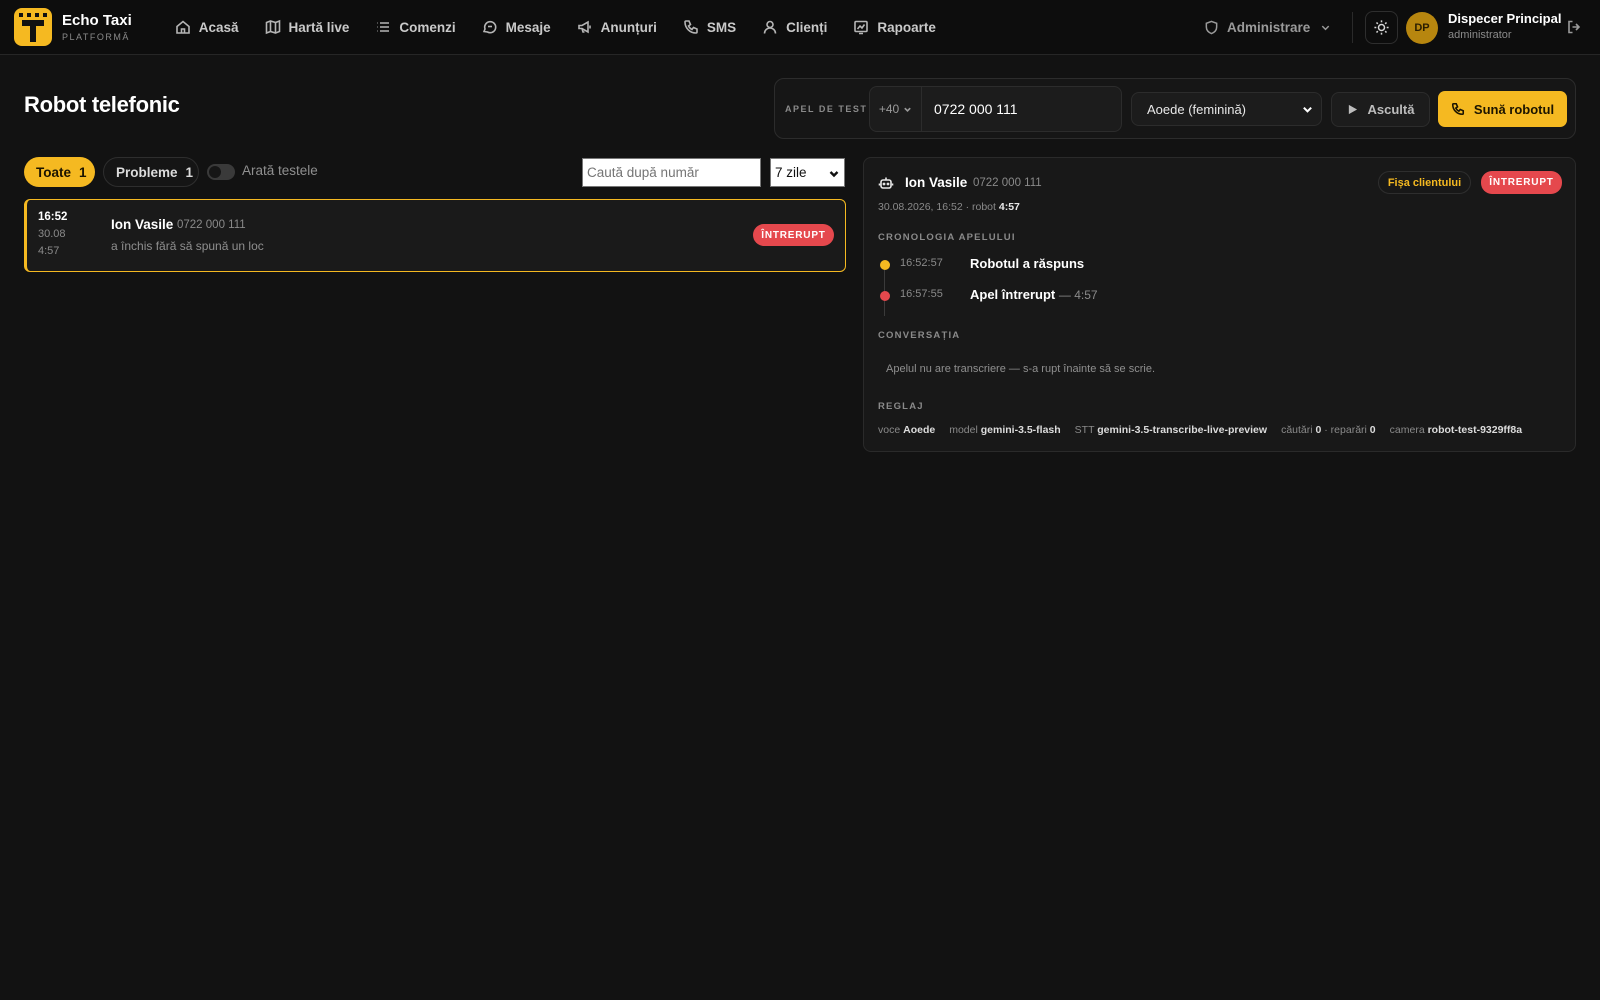  I want to click on setting-model: model gemini-3.5-flash, so click(1004, 430).